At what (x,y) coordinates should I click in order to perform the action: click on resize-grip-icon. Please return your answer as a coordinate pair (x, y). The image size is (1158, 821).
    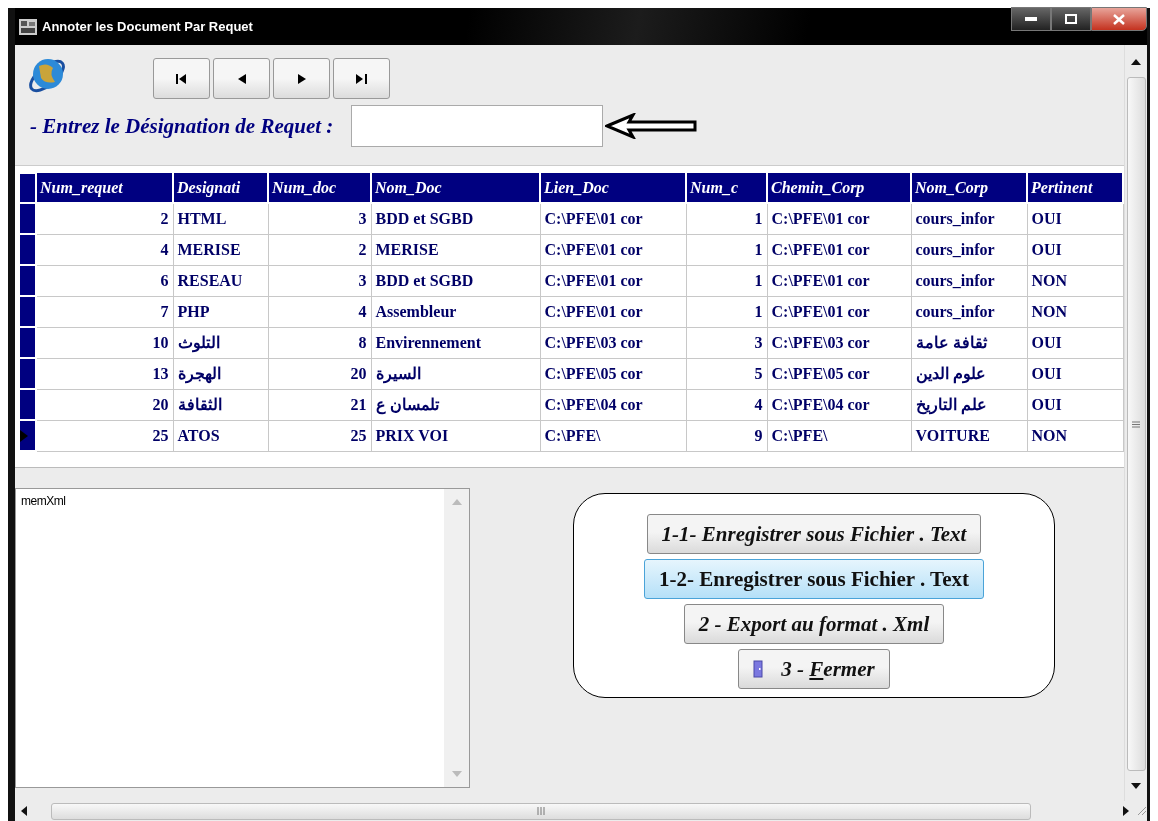
    Looking at the image, I should click on (1142, 811).